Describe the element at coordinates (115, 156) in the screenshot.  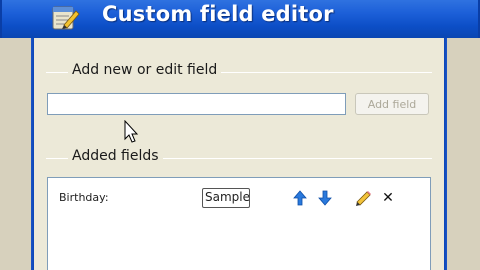
I see `added-fields-group-legend: Added fields` at that location.